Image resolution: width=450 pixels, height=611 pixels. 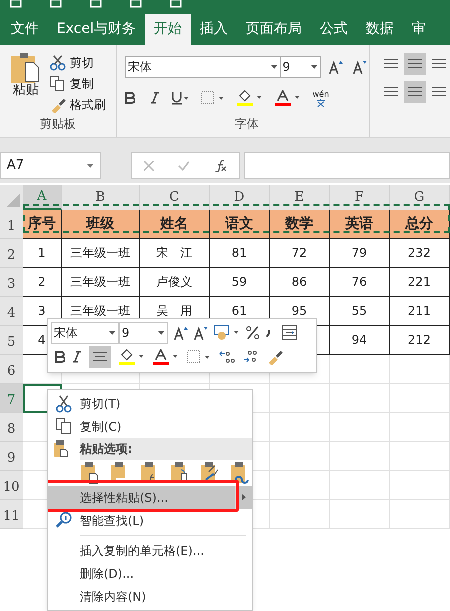 What do you see at coordinates (247, 124) in the screenshot?
I see `group-label: 字体` at bounding box center [247, 124].